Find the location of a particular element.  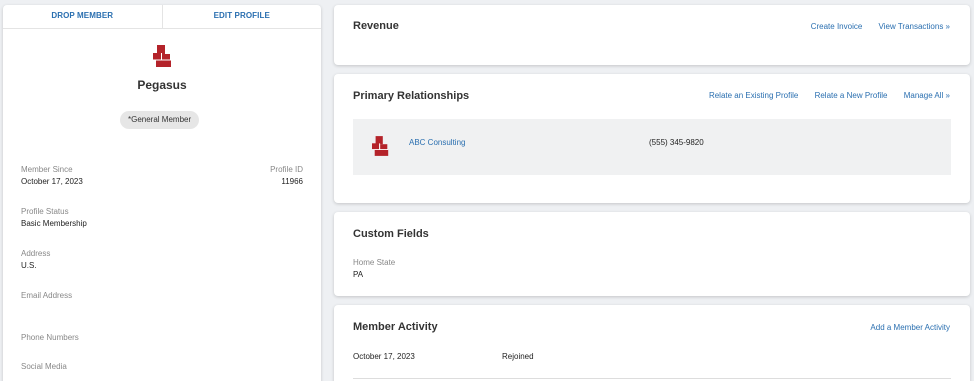

primary-relationships-title: Primary Relationships is located at coordinates (411, 96).